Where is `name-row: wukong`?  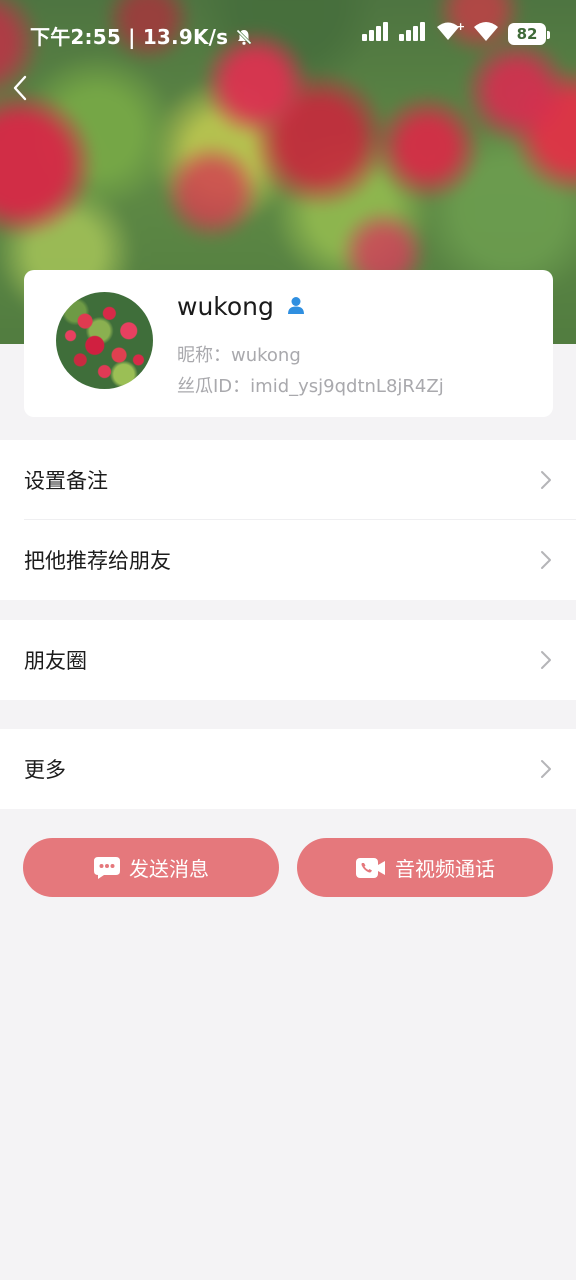 name-row: wukong is located at coordinates (241, 306).